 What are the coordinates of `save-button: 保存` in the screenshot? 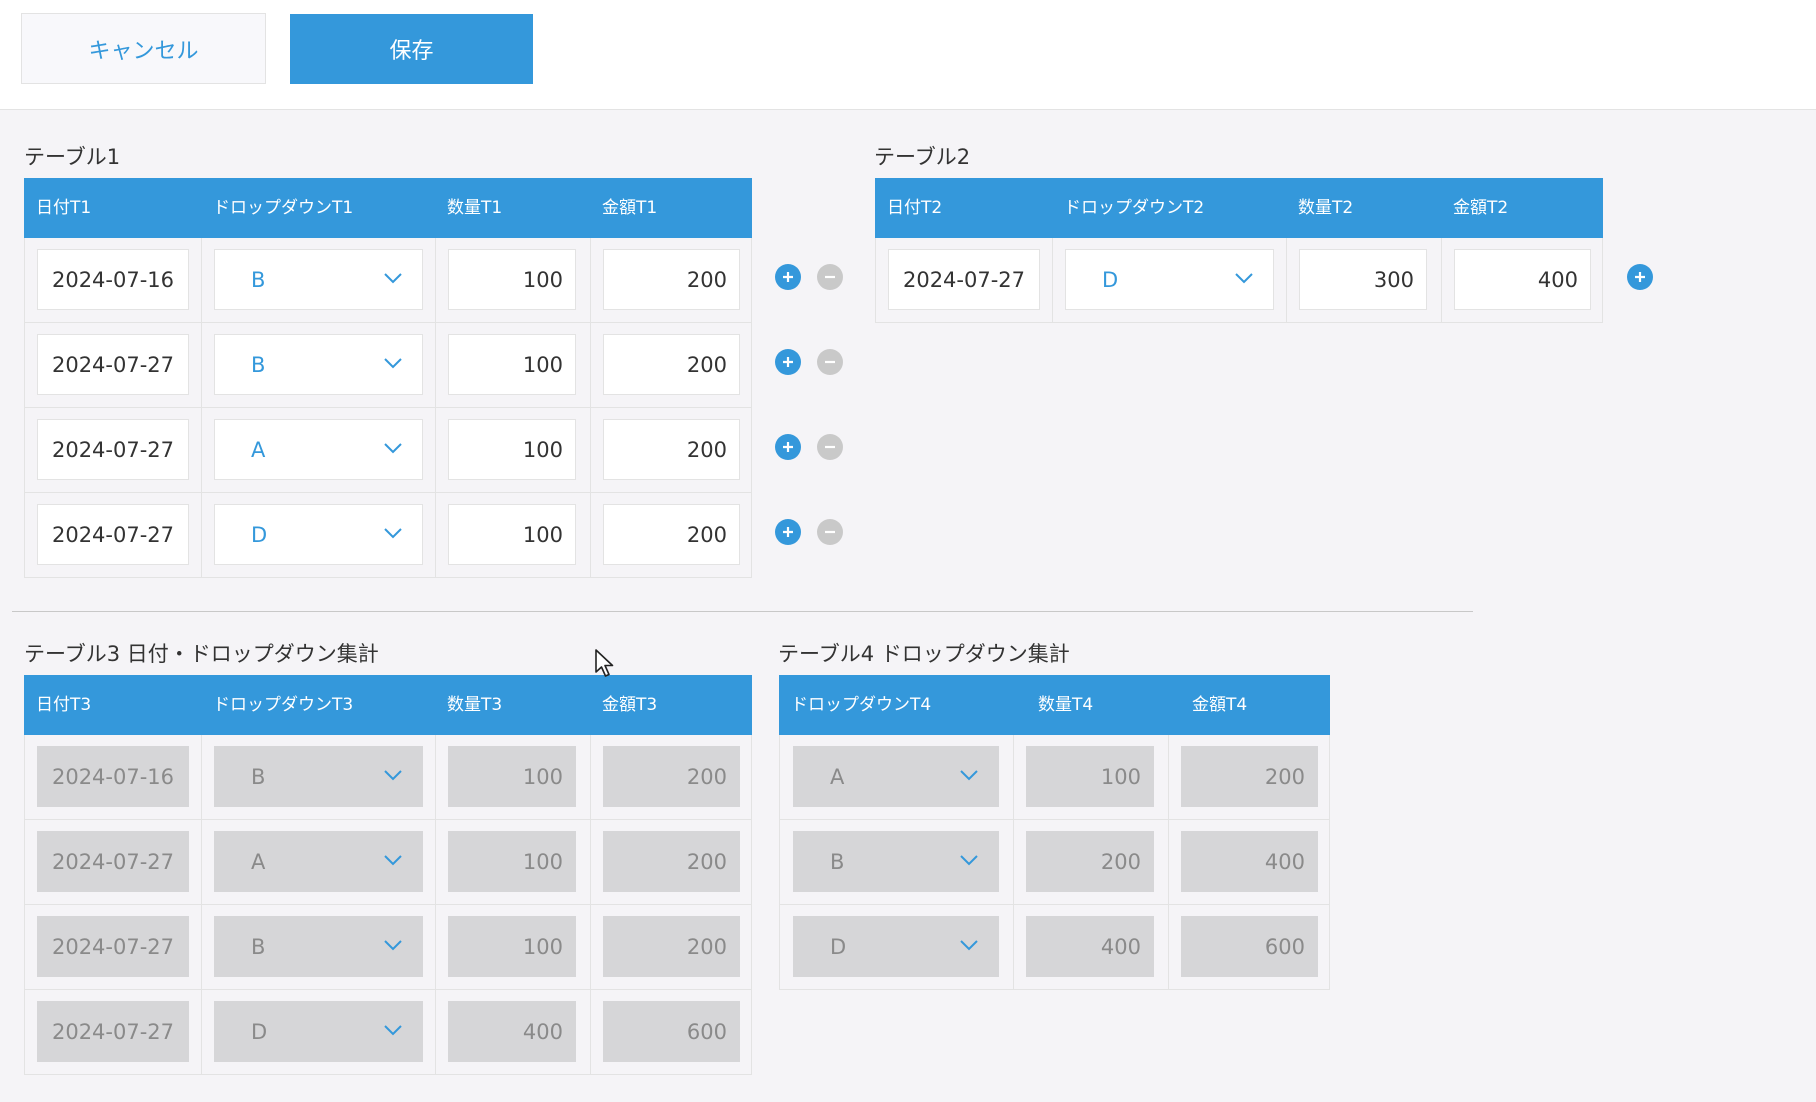 It's located at (411, 49).